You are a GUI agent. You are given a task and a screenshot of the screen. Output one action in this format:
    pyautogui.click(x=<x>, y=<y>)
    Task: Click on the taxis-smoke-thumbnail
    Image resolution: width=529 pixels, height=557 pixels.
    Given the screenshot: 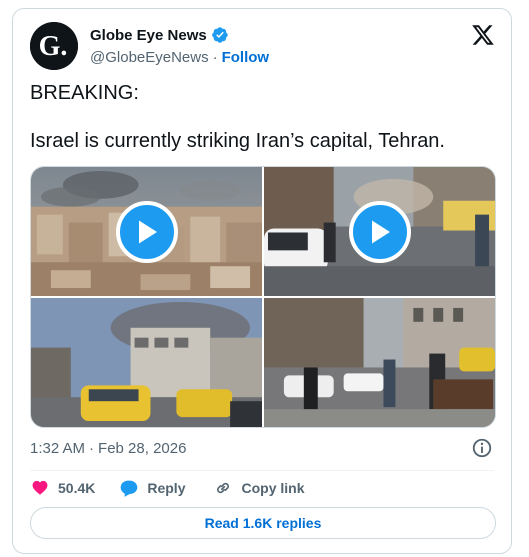 What is the action you would take?
    pyautogui.click(x=146, y=362)
    